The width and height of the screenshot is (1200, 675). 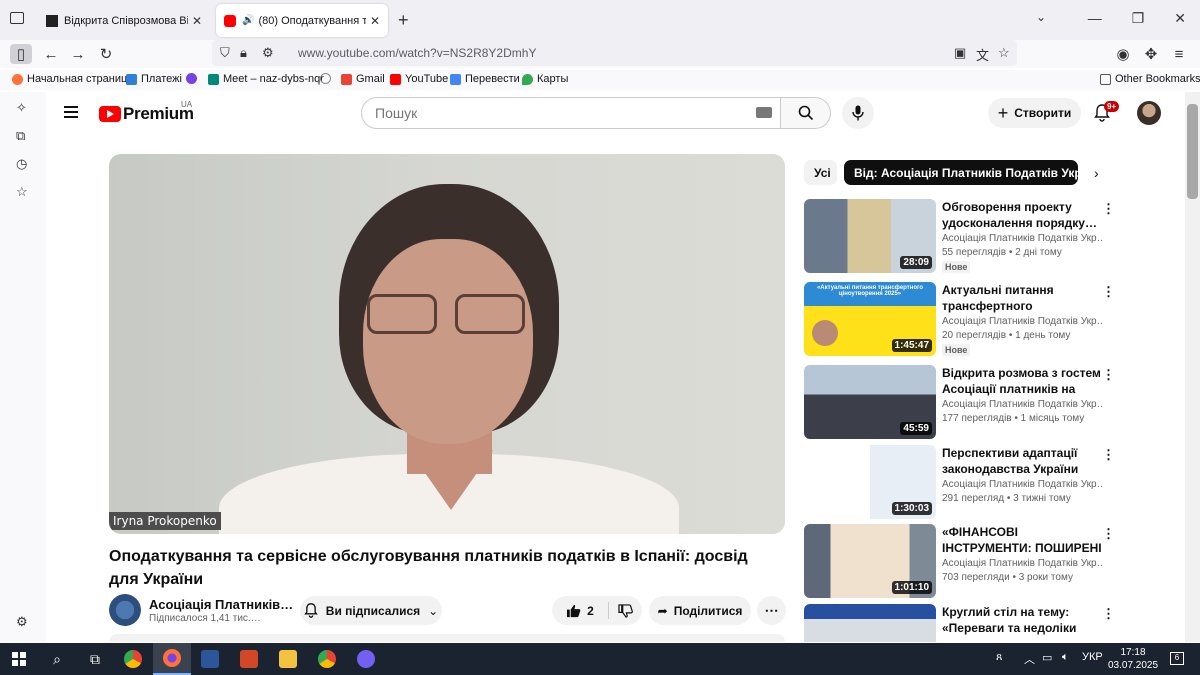 What do you see at coordinates (21, 54) in the screenshot?
I see `sidebar-toggle-button: ▯` at bounding box center [21, 54].